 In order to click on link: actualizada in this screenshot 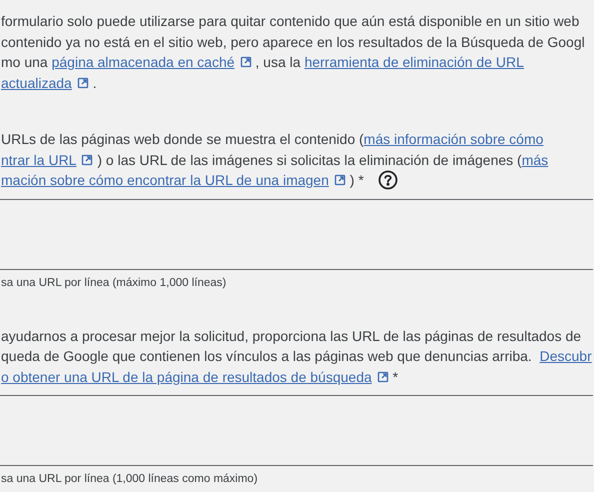, I will do `click(45, 82)`.